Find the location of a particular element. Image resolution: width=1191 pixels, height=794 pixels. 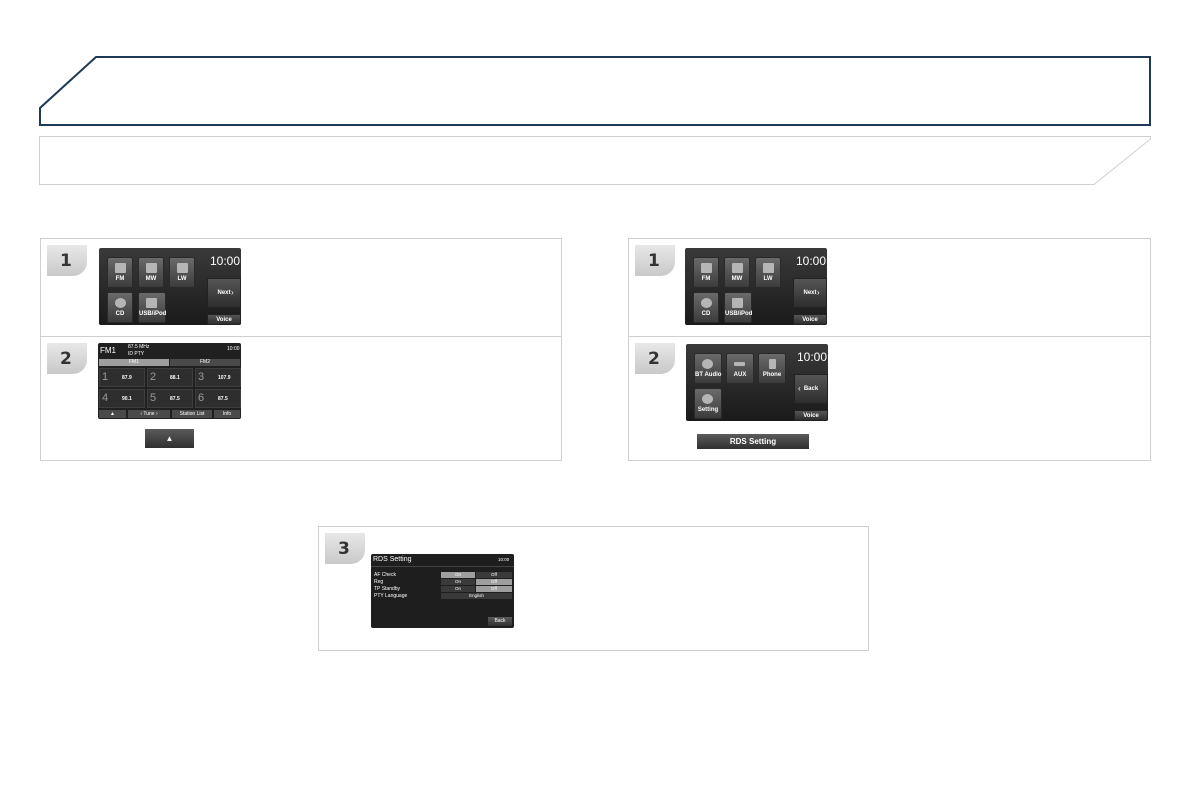

step-badge: 3 is located at coordinates (345, 548).